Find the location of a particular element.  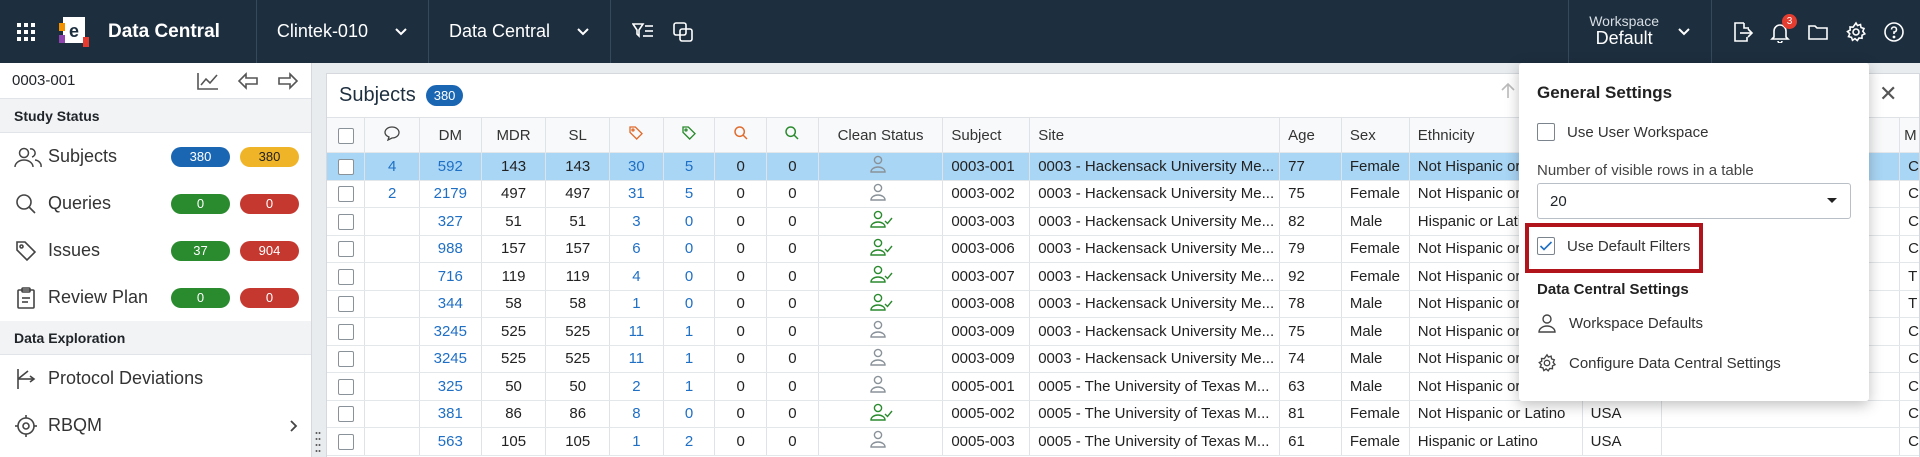

col-sl: SL is located at coordinates (578, 135).